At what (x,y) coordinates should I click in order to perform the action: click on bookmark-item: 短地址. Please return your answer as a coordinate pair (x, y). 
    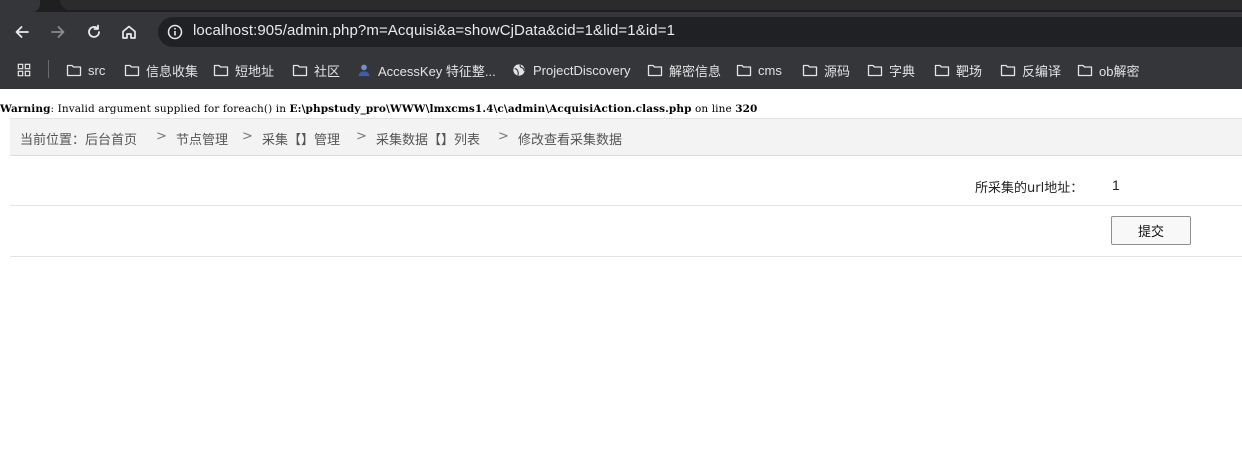
    Looking at the image, I should click on (243, 70).